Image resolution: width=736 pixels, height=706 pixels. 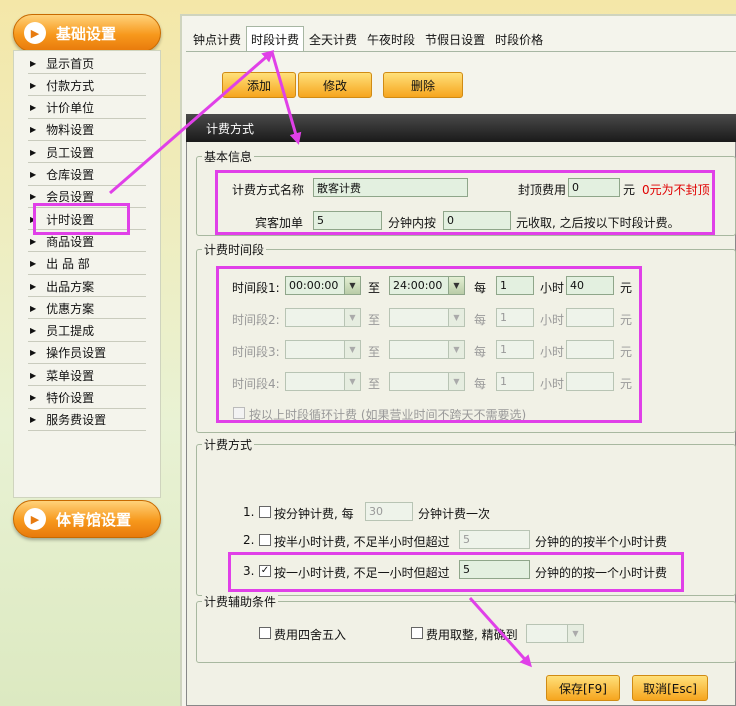 I want to click on arrow-to-dialog, so click(x=286, y=98).